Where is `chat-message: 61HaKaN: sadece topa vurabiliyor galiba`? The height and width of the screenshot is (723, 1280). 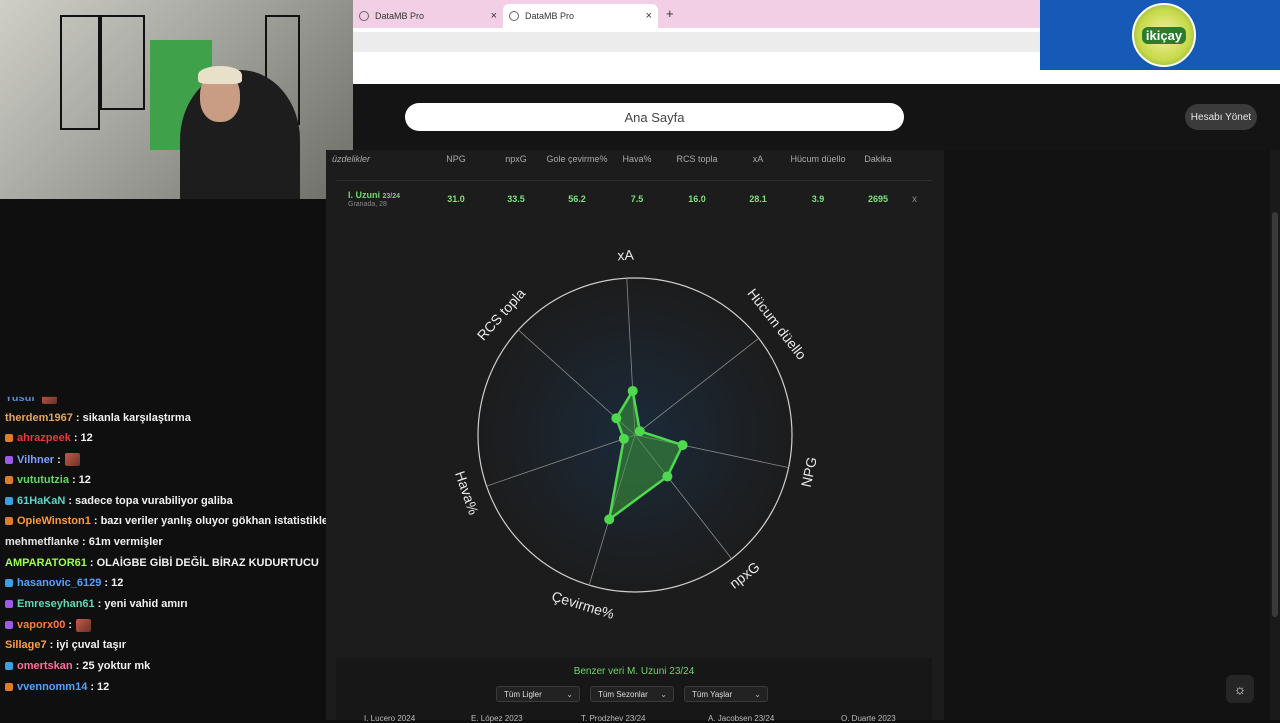 chat-message: 61HaKaN: sadece topa vurabiliyor galiba is located at coordinates (119, 501).